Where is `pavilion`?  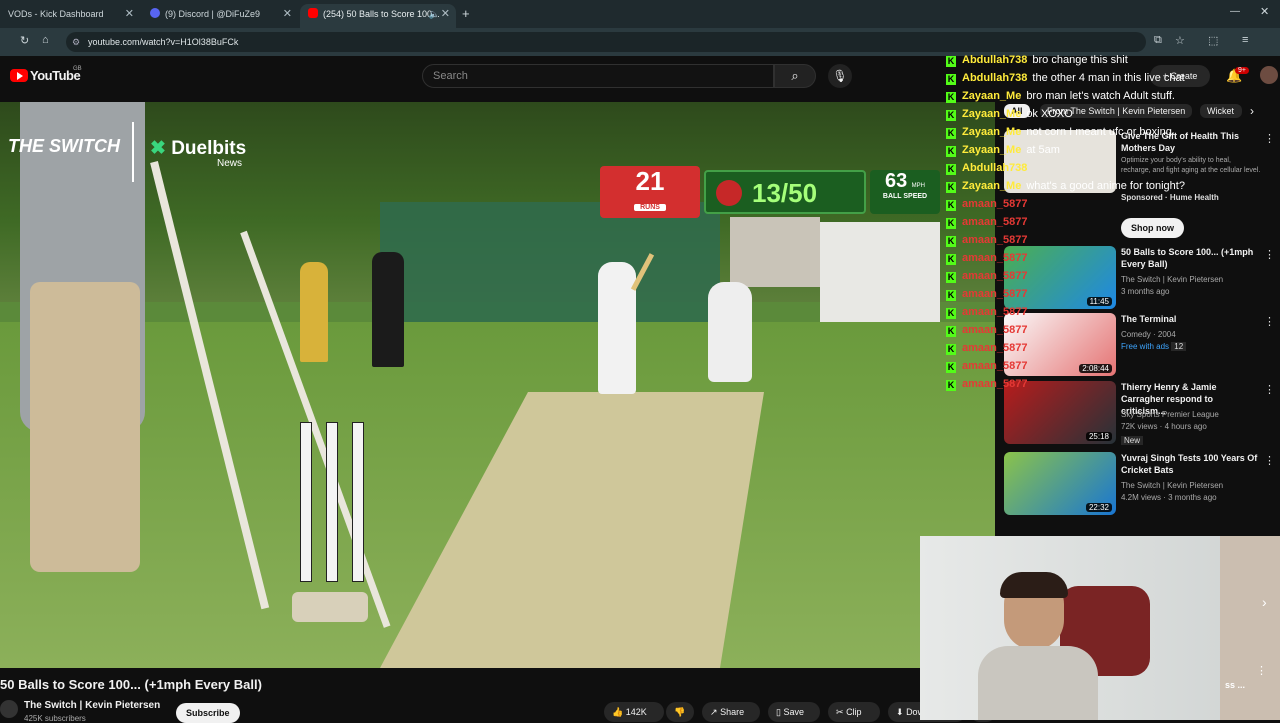 pavilion is located at coordinates (775, 252).